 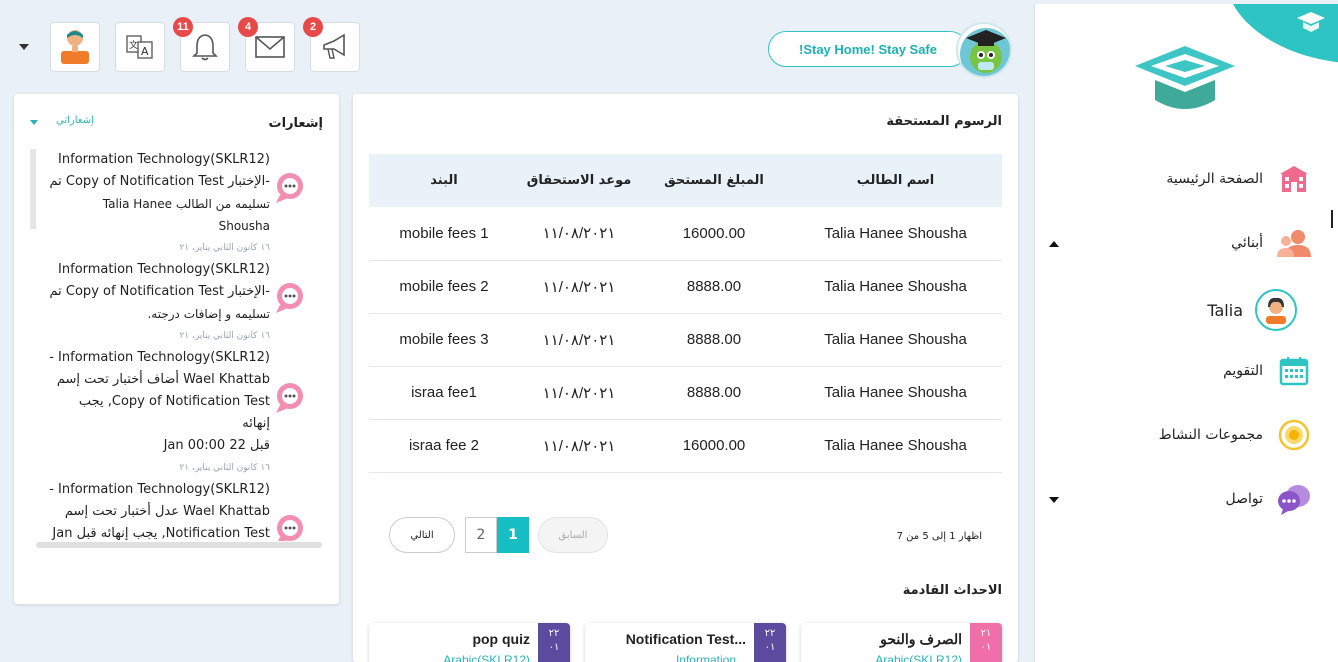 I want to click on avatar, so click(x=1276, y=310).